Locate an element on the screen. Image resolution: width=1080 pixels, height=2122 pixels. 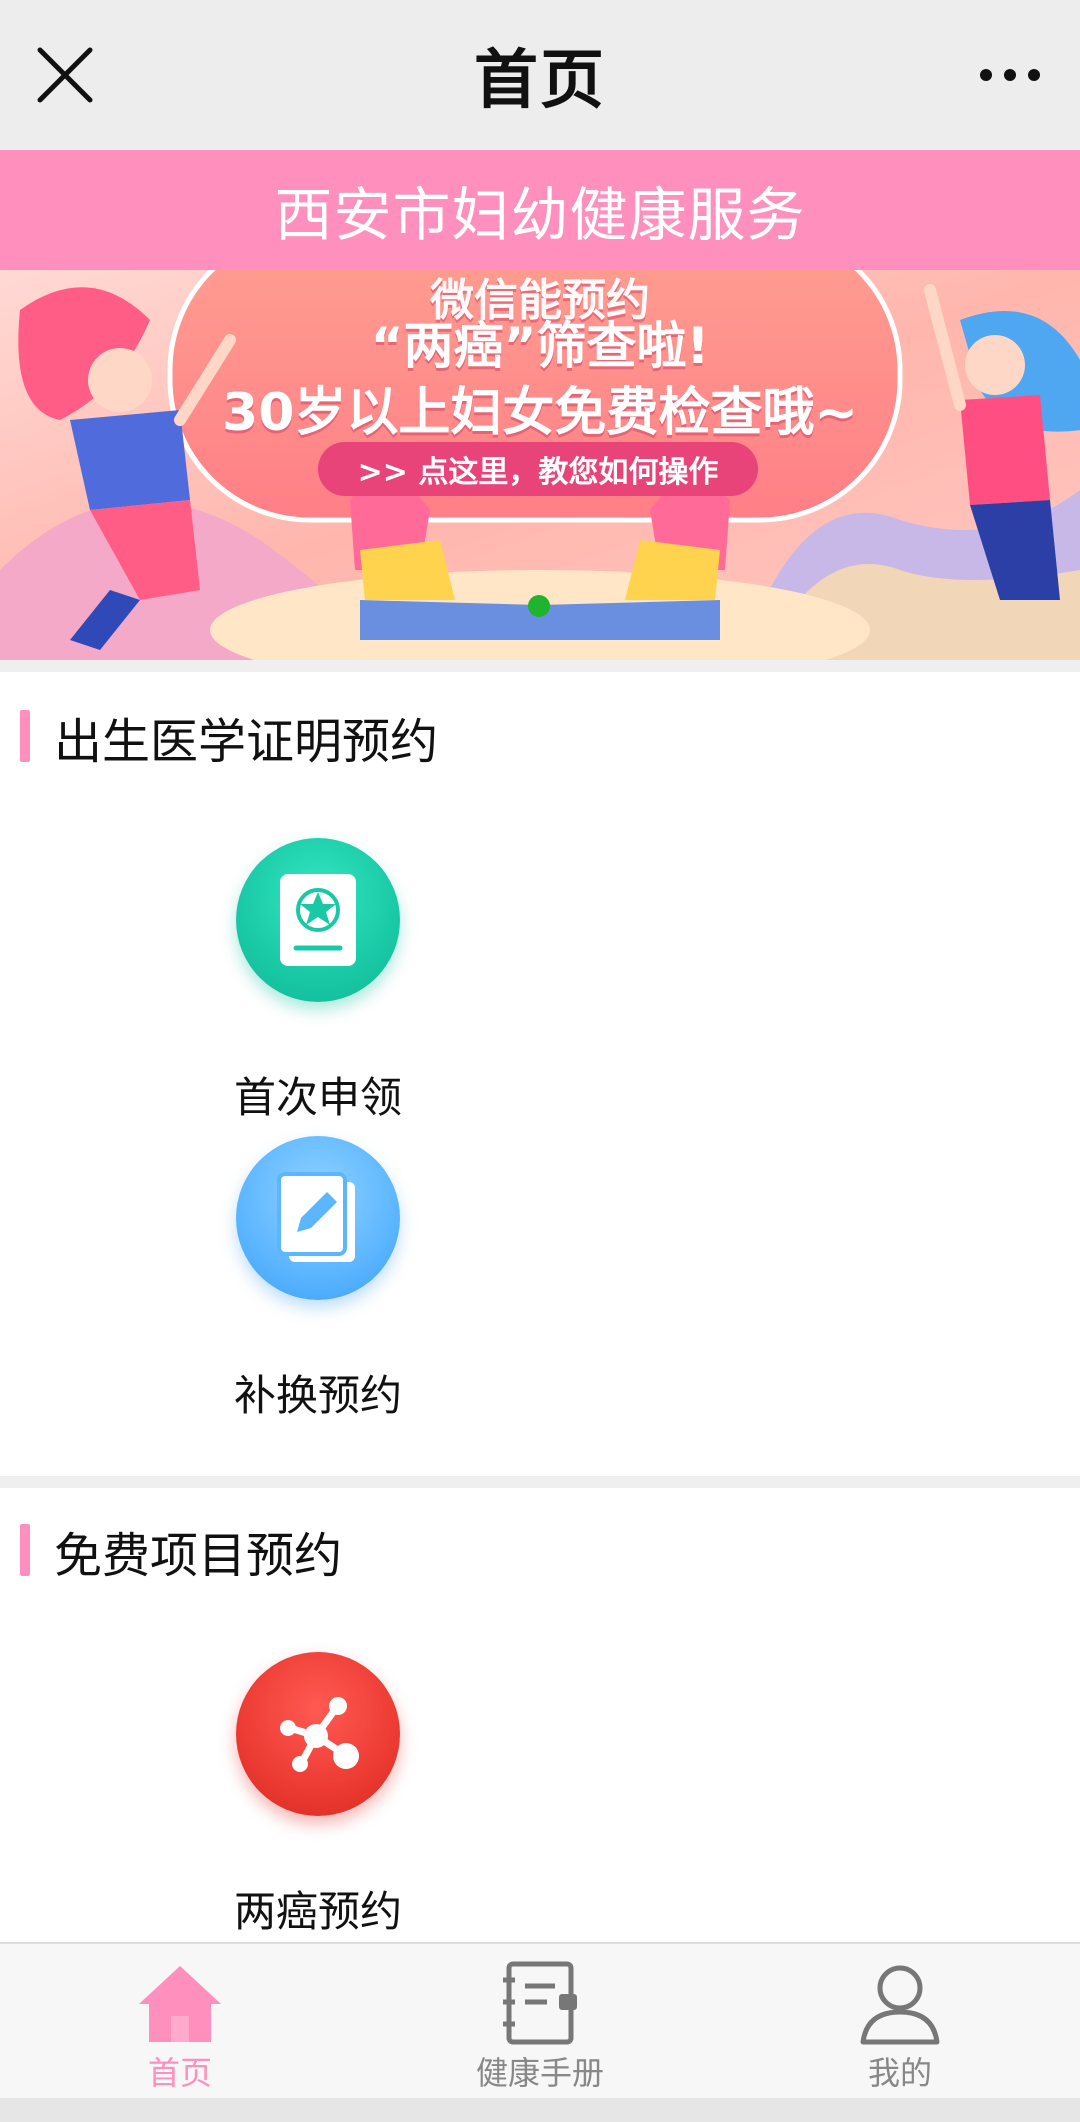
tab-label: 健康手册 is located at coordinates (539, 2073).